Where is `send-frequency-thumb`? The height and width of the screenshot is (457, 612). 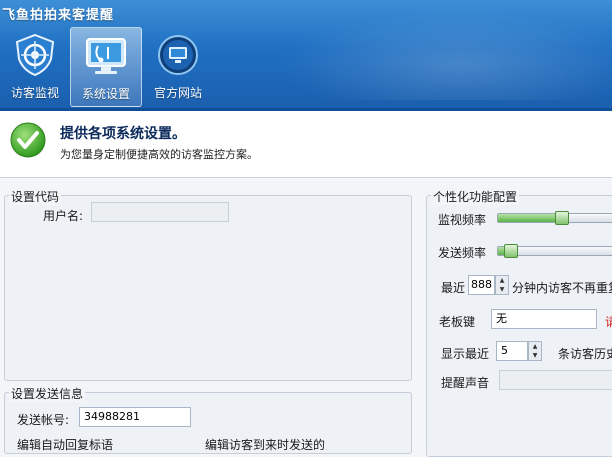
send-frequency-thumb is located at coordinates (510, 251).